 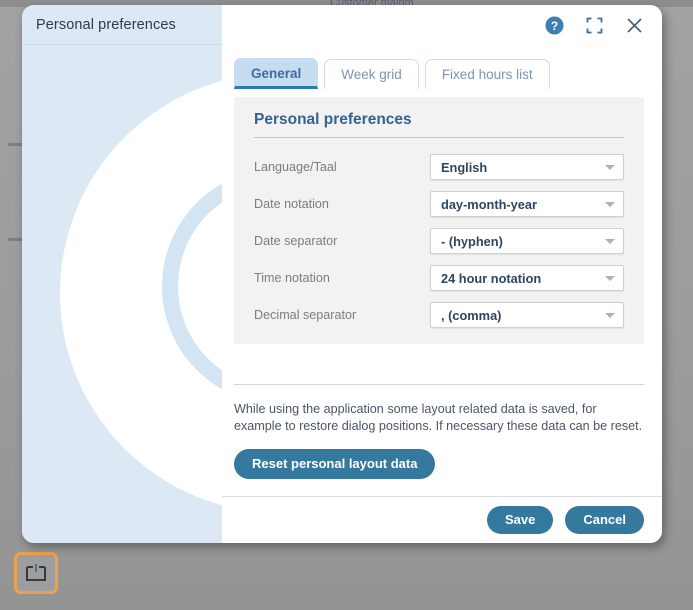 What do you see at coordinates (527, 315) in the screenshot?
I see `decimal-separator-select: , (comma)` at bounding box center [527, 315].